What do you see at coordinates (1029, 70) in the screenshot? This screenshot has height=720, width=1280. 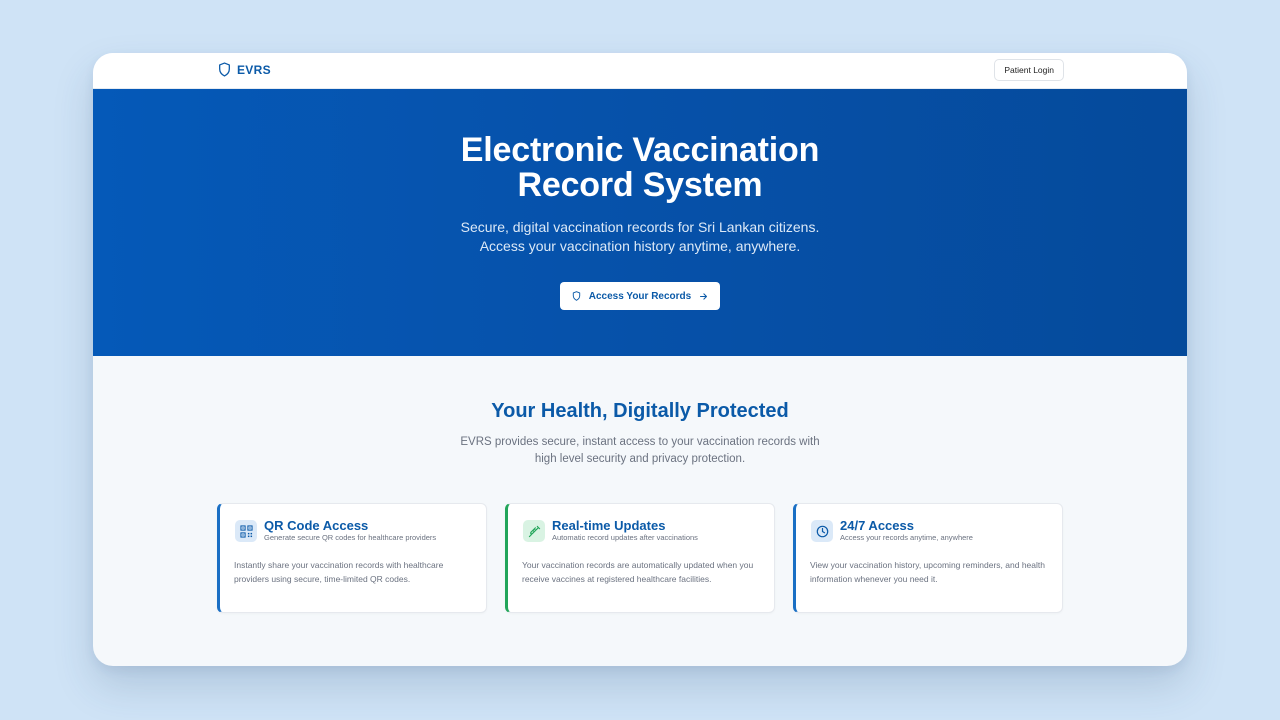 I see `patient-login-button: Patient Login` at bounding box center [1029, 70].